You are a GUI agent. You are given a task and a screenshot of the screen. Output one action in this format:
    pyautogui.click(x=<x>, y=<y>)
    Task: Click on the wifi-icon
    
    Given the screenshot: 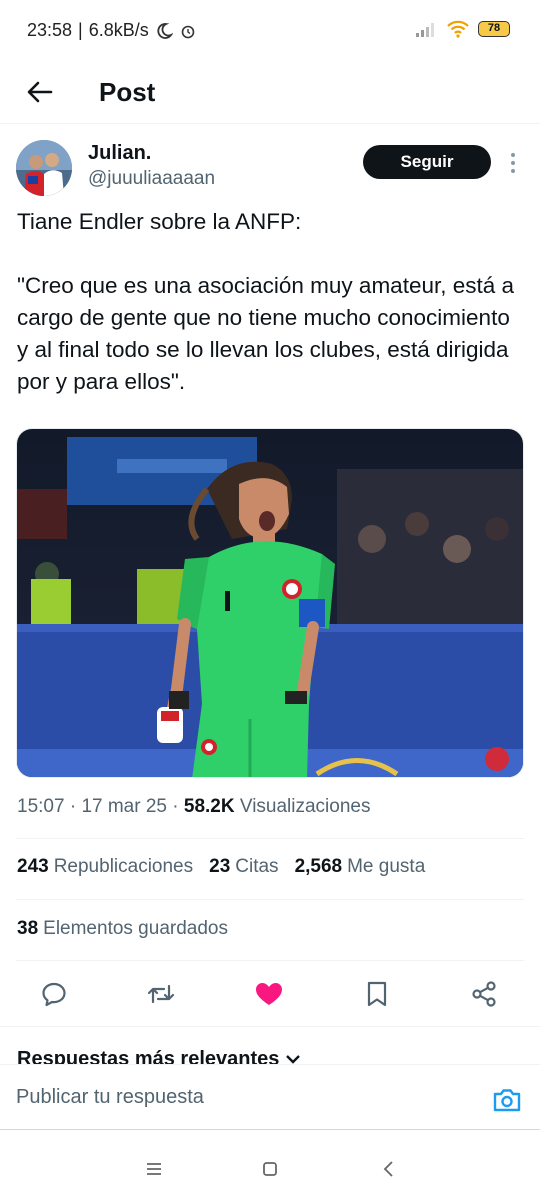 What is the action you would take?
    pyautogui.click(x=458, y=29)
    